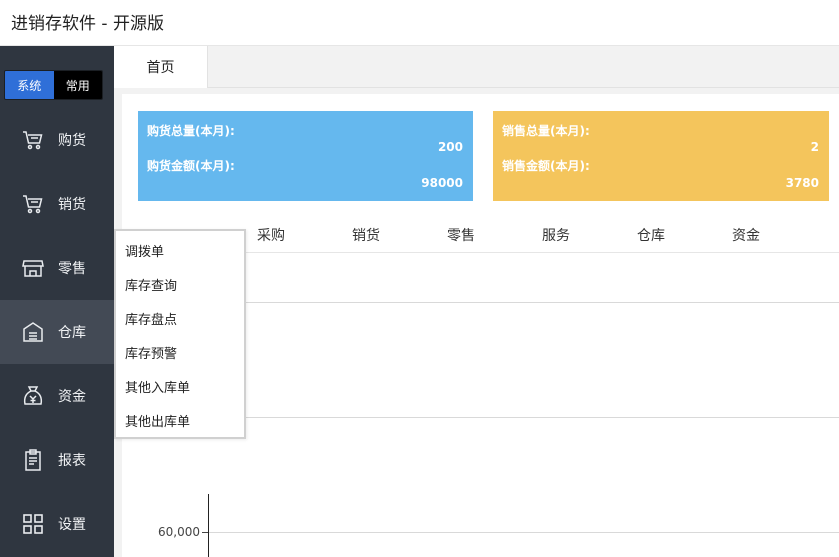 The width and height of the screenshot is (839, 557). What do you see at coordinates (57, 460) in the screenshot?
I see `sidebar-item-reports: 报表` at bounding box center [57, 460].